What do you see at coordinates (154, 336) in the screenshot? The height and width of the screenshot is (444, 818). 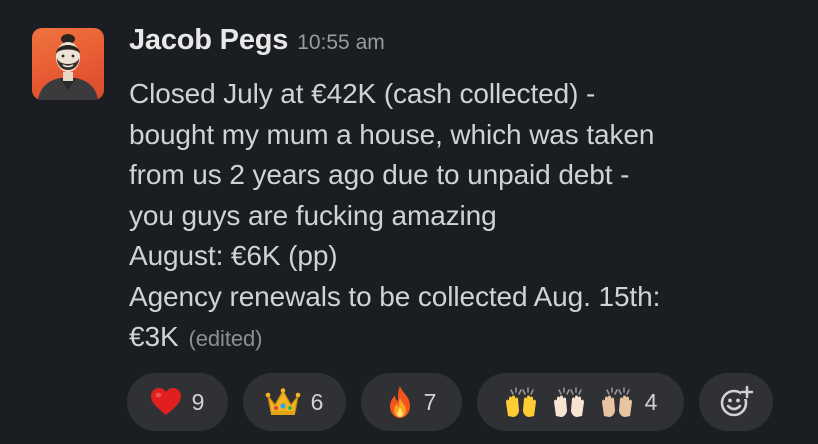 I see `message-line-text: €3K` at bounding box center [154, 336].